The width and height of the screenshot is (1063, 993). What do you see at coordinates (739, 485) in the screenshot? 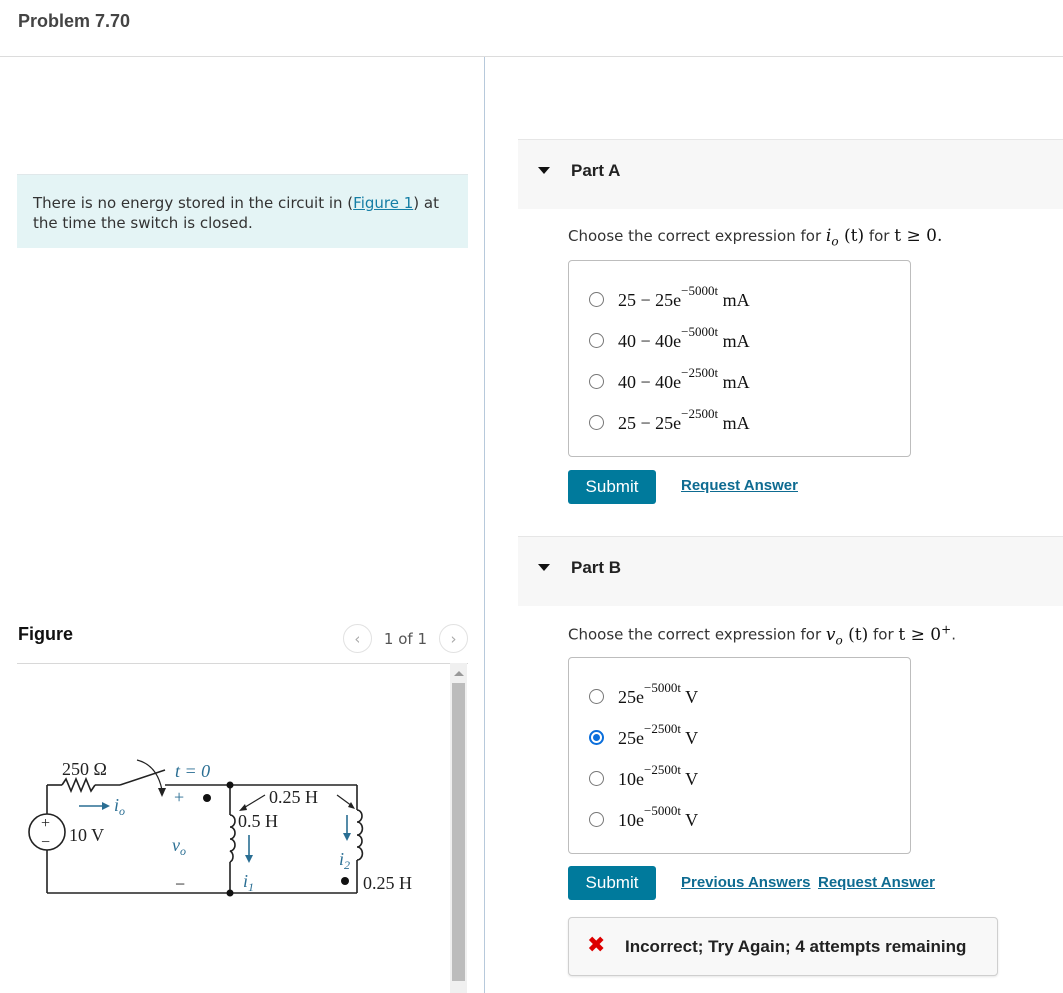
I see `part-a-request-answer-link: Request Answer` at bounding box center [739, 485].